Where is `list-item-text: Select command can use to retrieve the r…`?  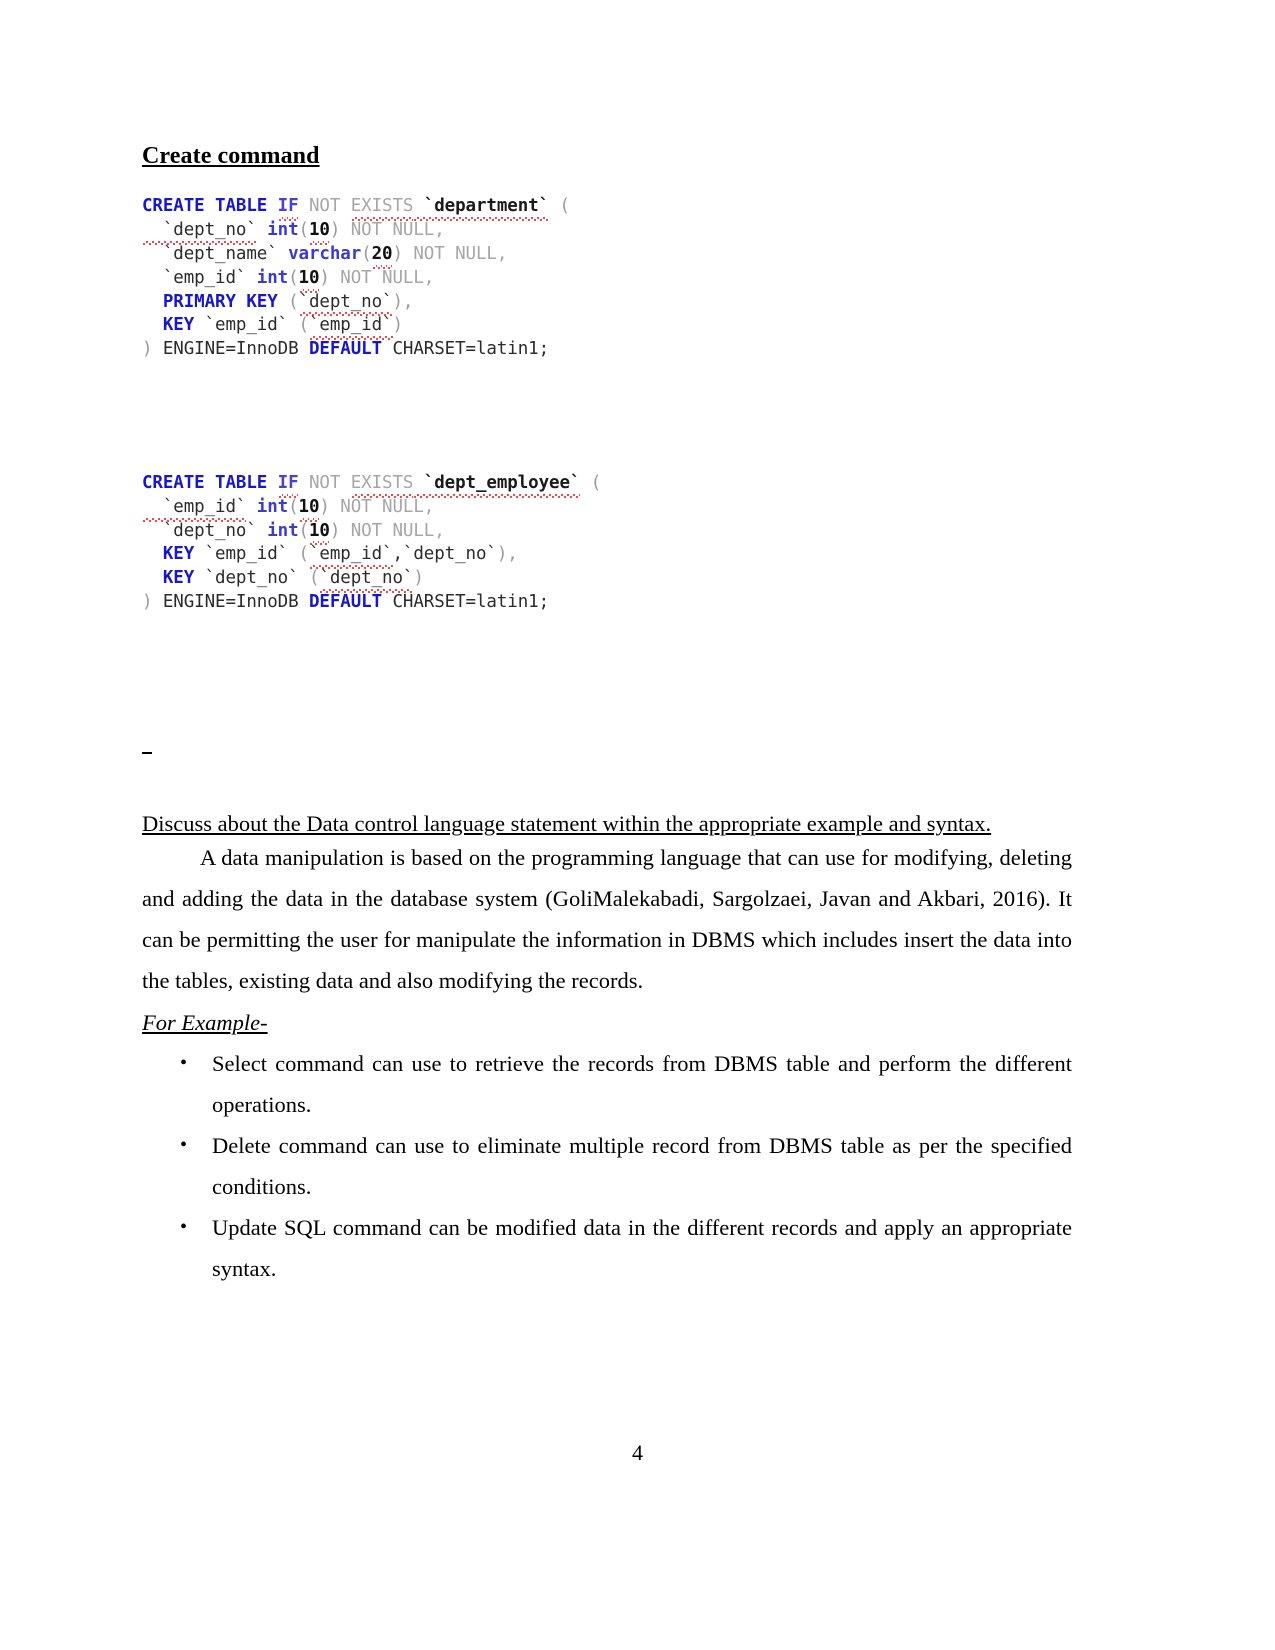 list-item-text: Select command can use to retrieve the r… is located at coordinates (642, 1084).